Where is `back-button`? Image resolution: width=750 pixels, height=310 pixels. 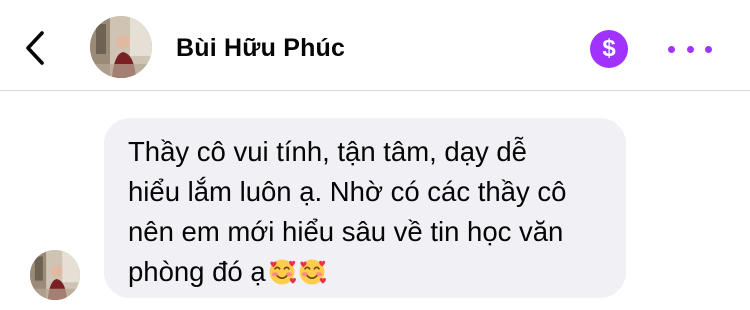 back-button is located at coordinates (35, 48).